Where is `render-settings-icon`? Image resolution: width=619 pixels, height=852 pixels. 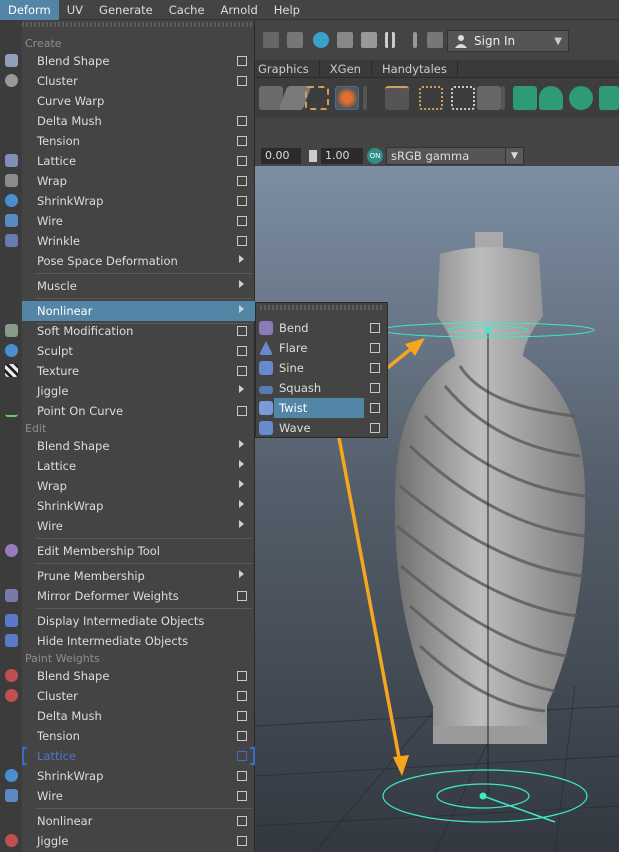
render-settings-icon is located at coordinates (295, 40).